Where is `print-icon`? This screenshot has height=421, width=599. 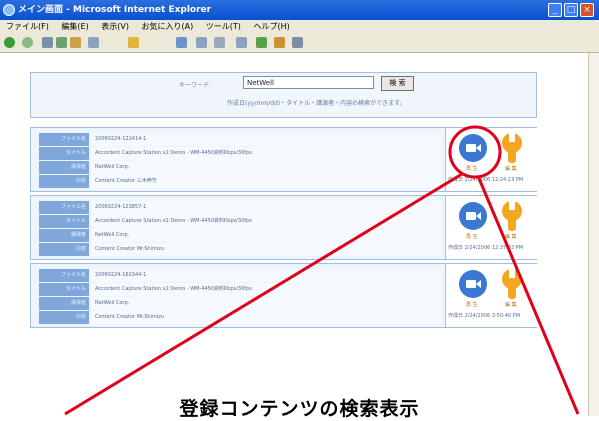 print-icon is located at coordinates (219, 42).